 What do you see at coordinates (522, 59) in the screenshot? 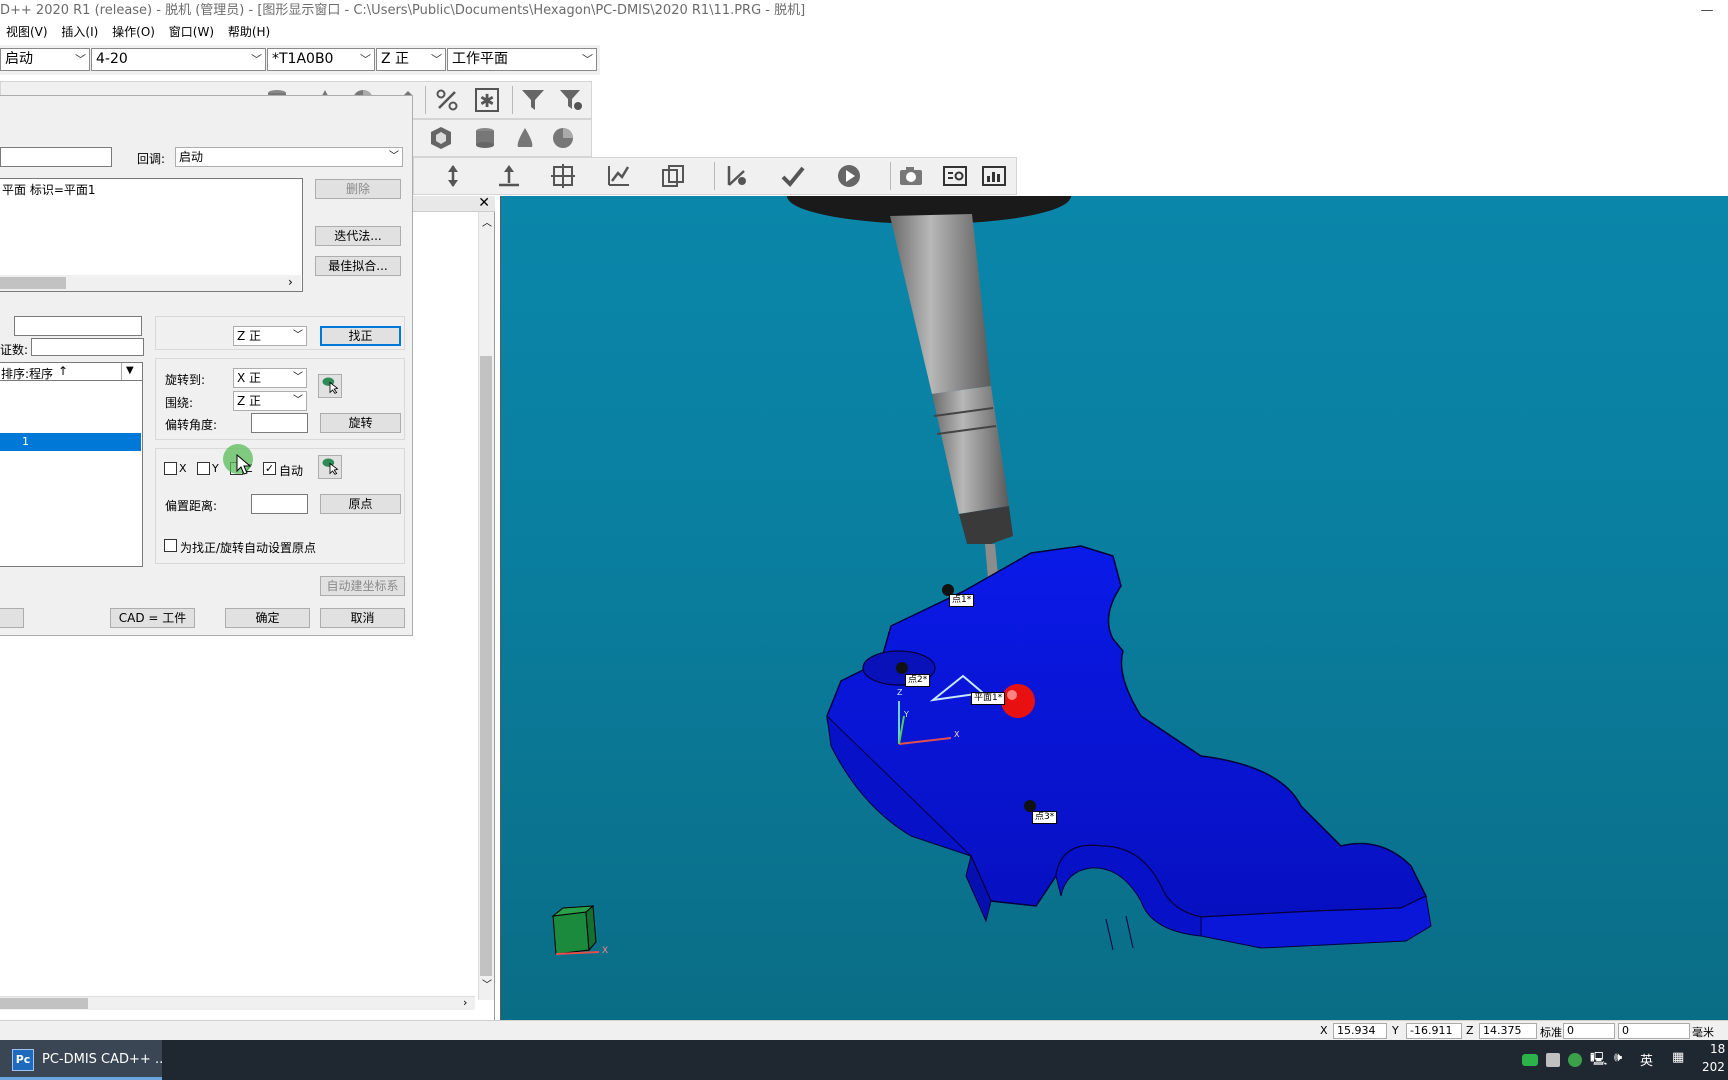
I see `workplane-combo: 工作平面 ﹀` at bounding box center [522, 59].